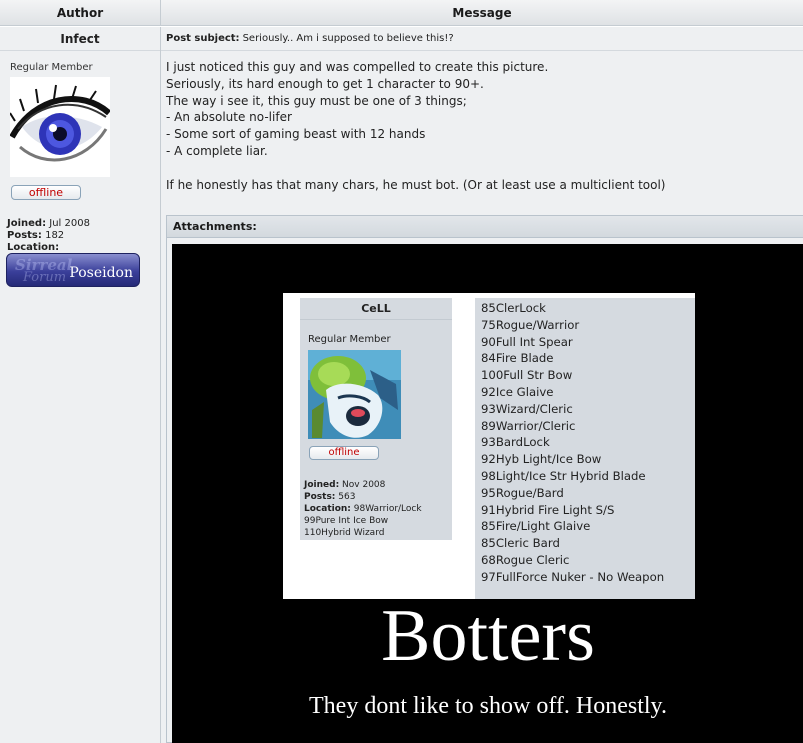 Image resolution: width=803 pixels, height=743 pixels. What do you see at coordinates (55, 235) in the screenshot?
I see `posts-value: 182` at bounding box center [55, 235].